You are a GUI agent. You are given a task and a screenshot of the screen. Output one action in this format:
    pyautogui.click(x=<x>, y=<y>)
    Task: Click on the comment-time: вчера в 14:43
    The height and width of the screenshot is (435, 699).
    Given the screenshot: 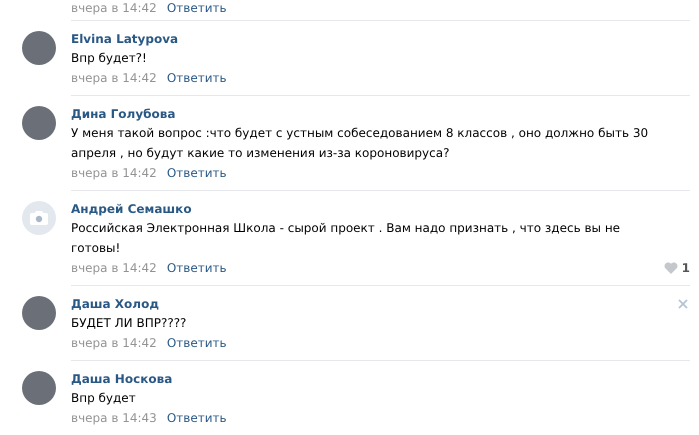 What is the action you would take?
    pyautogui.click(x=114, y=418)
    